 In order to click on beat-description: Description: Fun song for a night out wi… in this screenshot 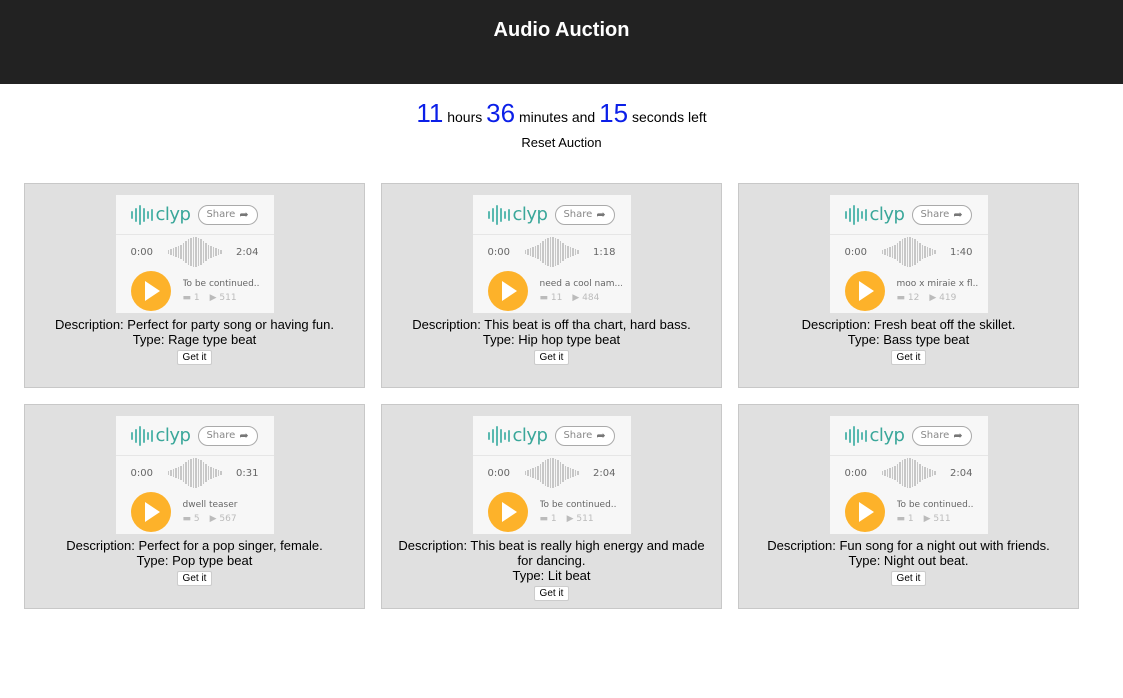, I will do `click(908, 545)`.